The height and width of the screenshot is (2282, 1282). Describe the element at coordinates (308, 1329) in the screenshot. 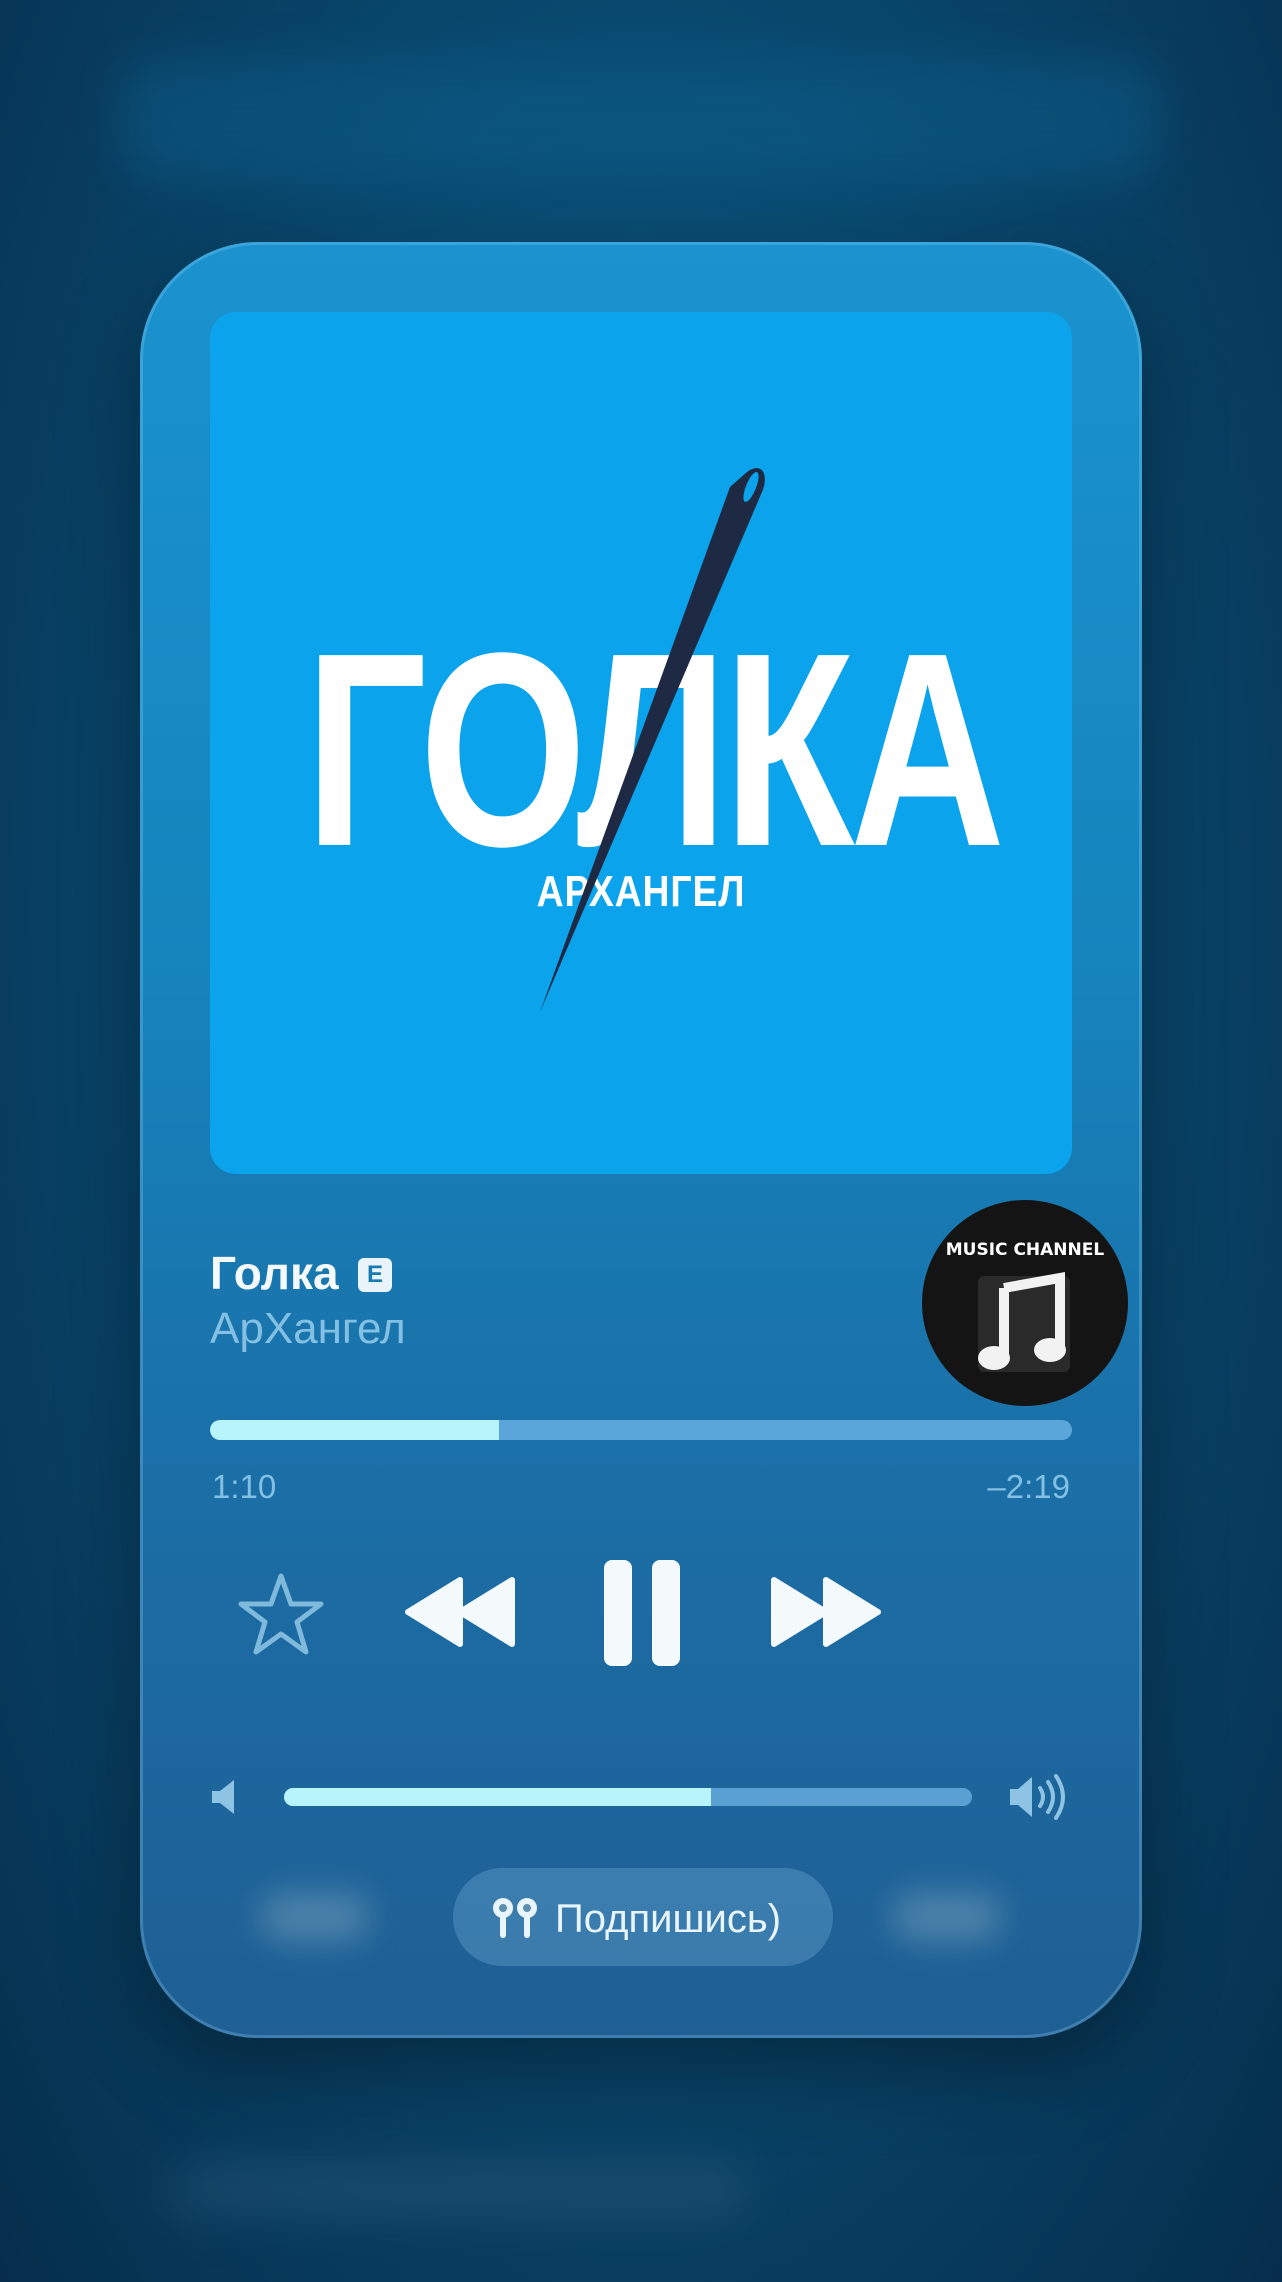

I see `artist-name: АрХангел` at that location.